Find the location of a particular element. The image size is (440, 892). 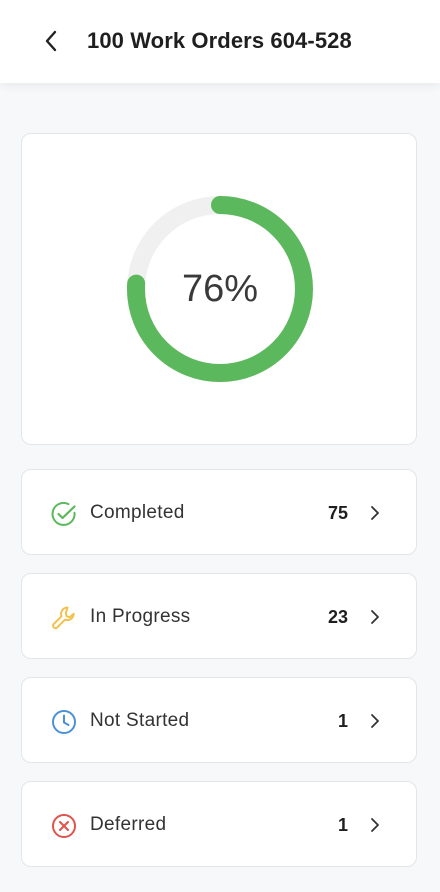

status-count: 23 is located at coordinates (337, 617).